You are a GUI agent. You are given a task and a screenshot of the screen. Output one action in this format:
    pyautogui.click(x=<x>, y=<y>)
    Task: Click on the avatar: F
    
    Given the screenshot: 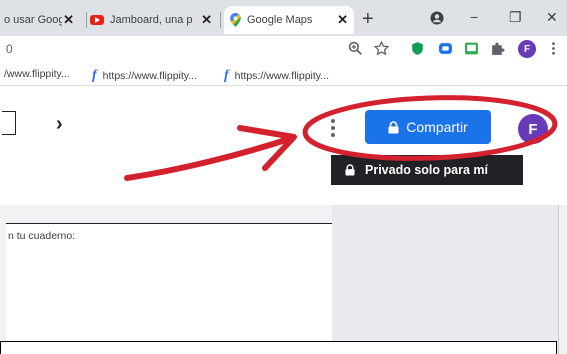 What is the action you would take?
    pyautogui.click(x=533, y=129)
    